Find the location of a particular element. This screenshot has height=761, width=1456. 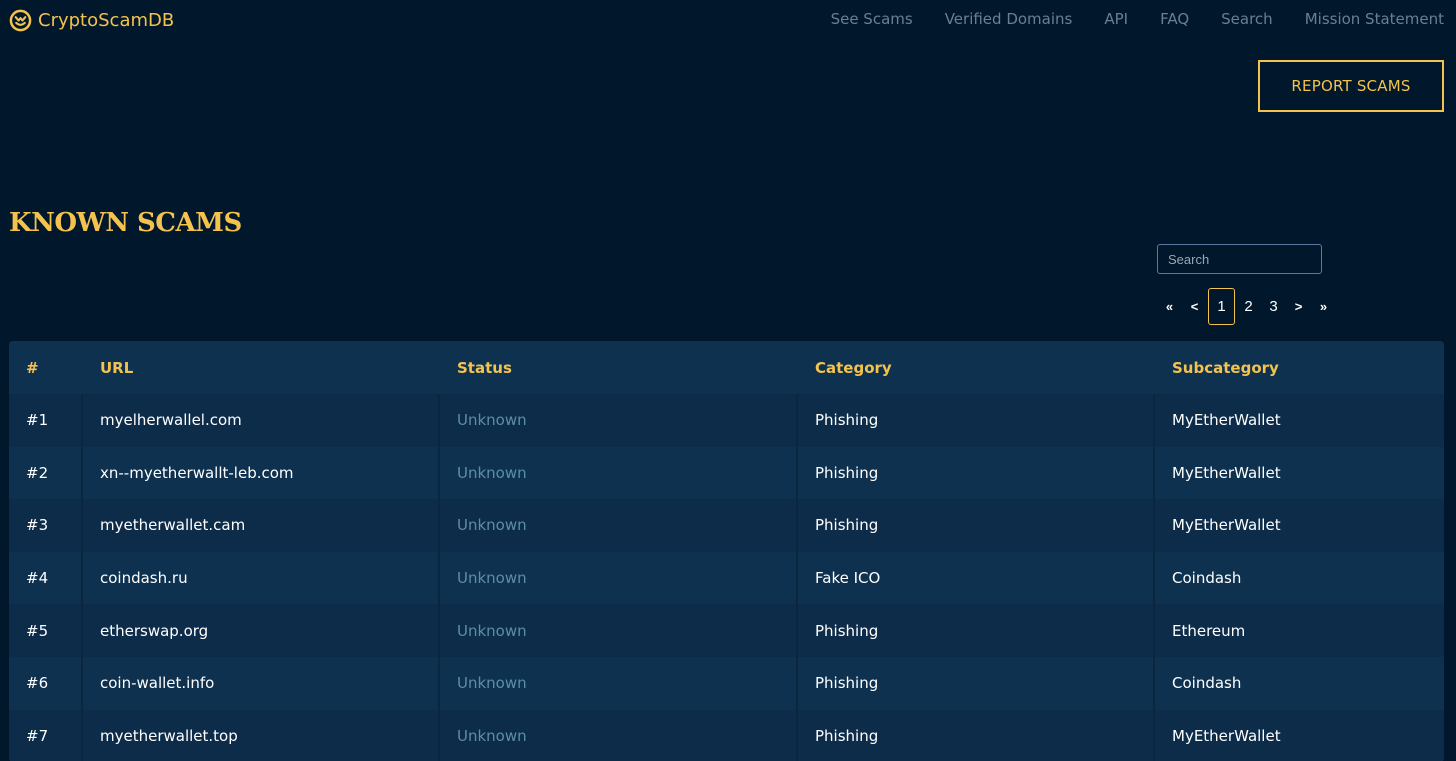

column-header-url: URL is located at coordinates (261, 367).